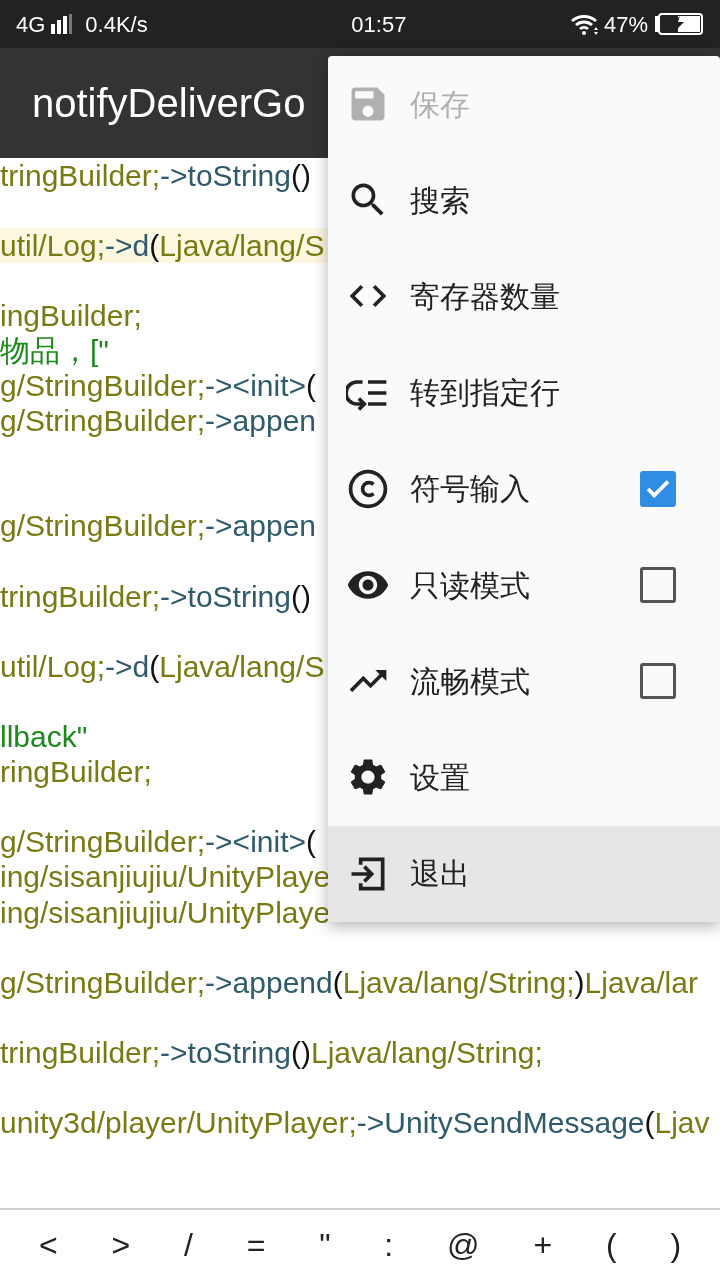 This screenshot has width=720, height=1280. What do you see at coordinates (584, 24) in the screenshot?
I see `wifi-icon` at bounding box center [584, 24].